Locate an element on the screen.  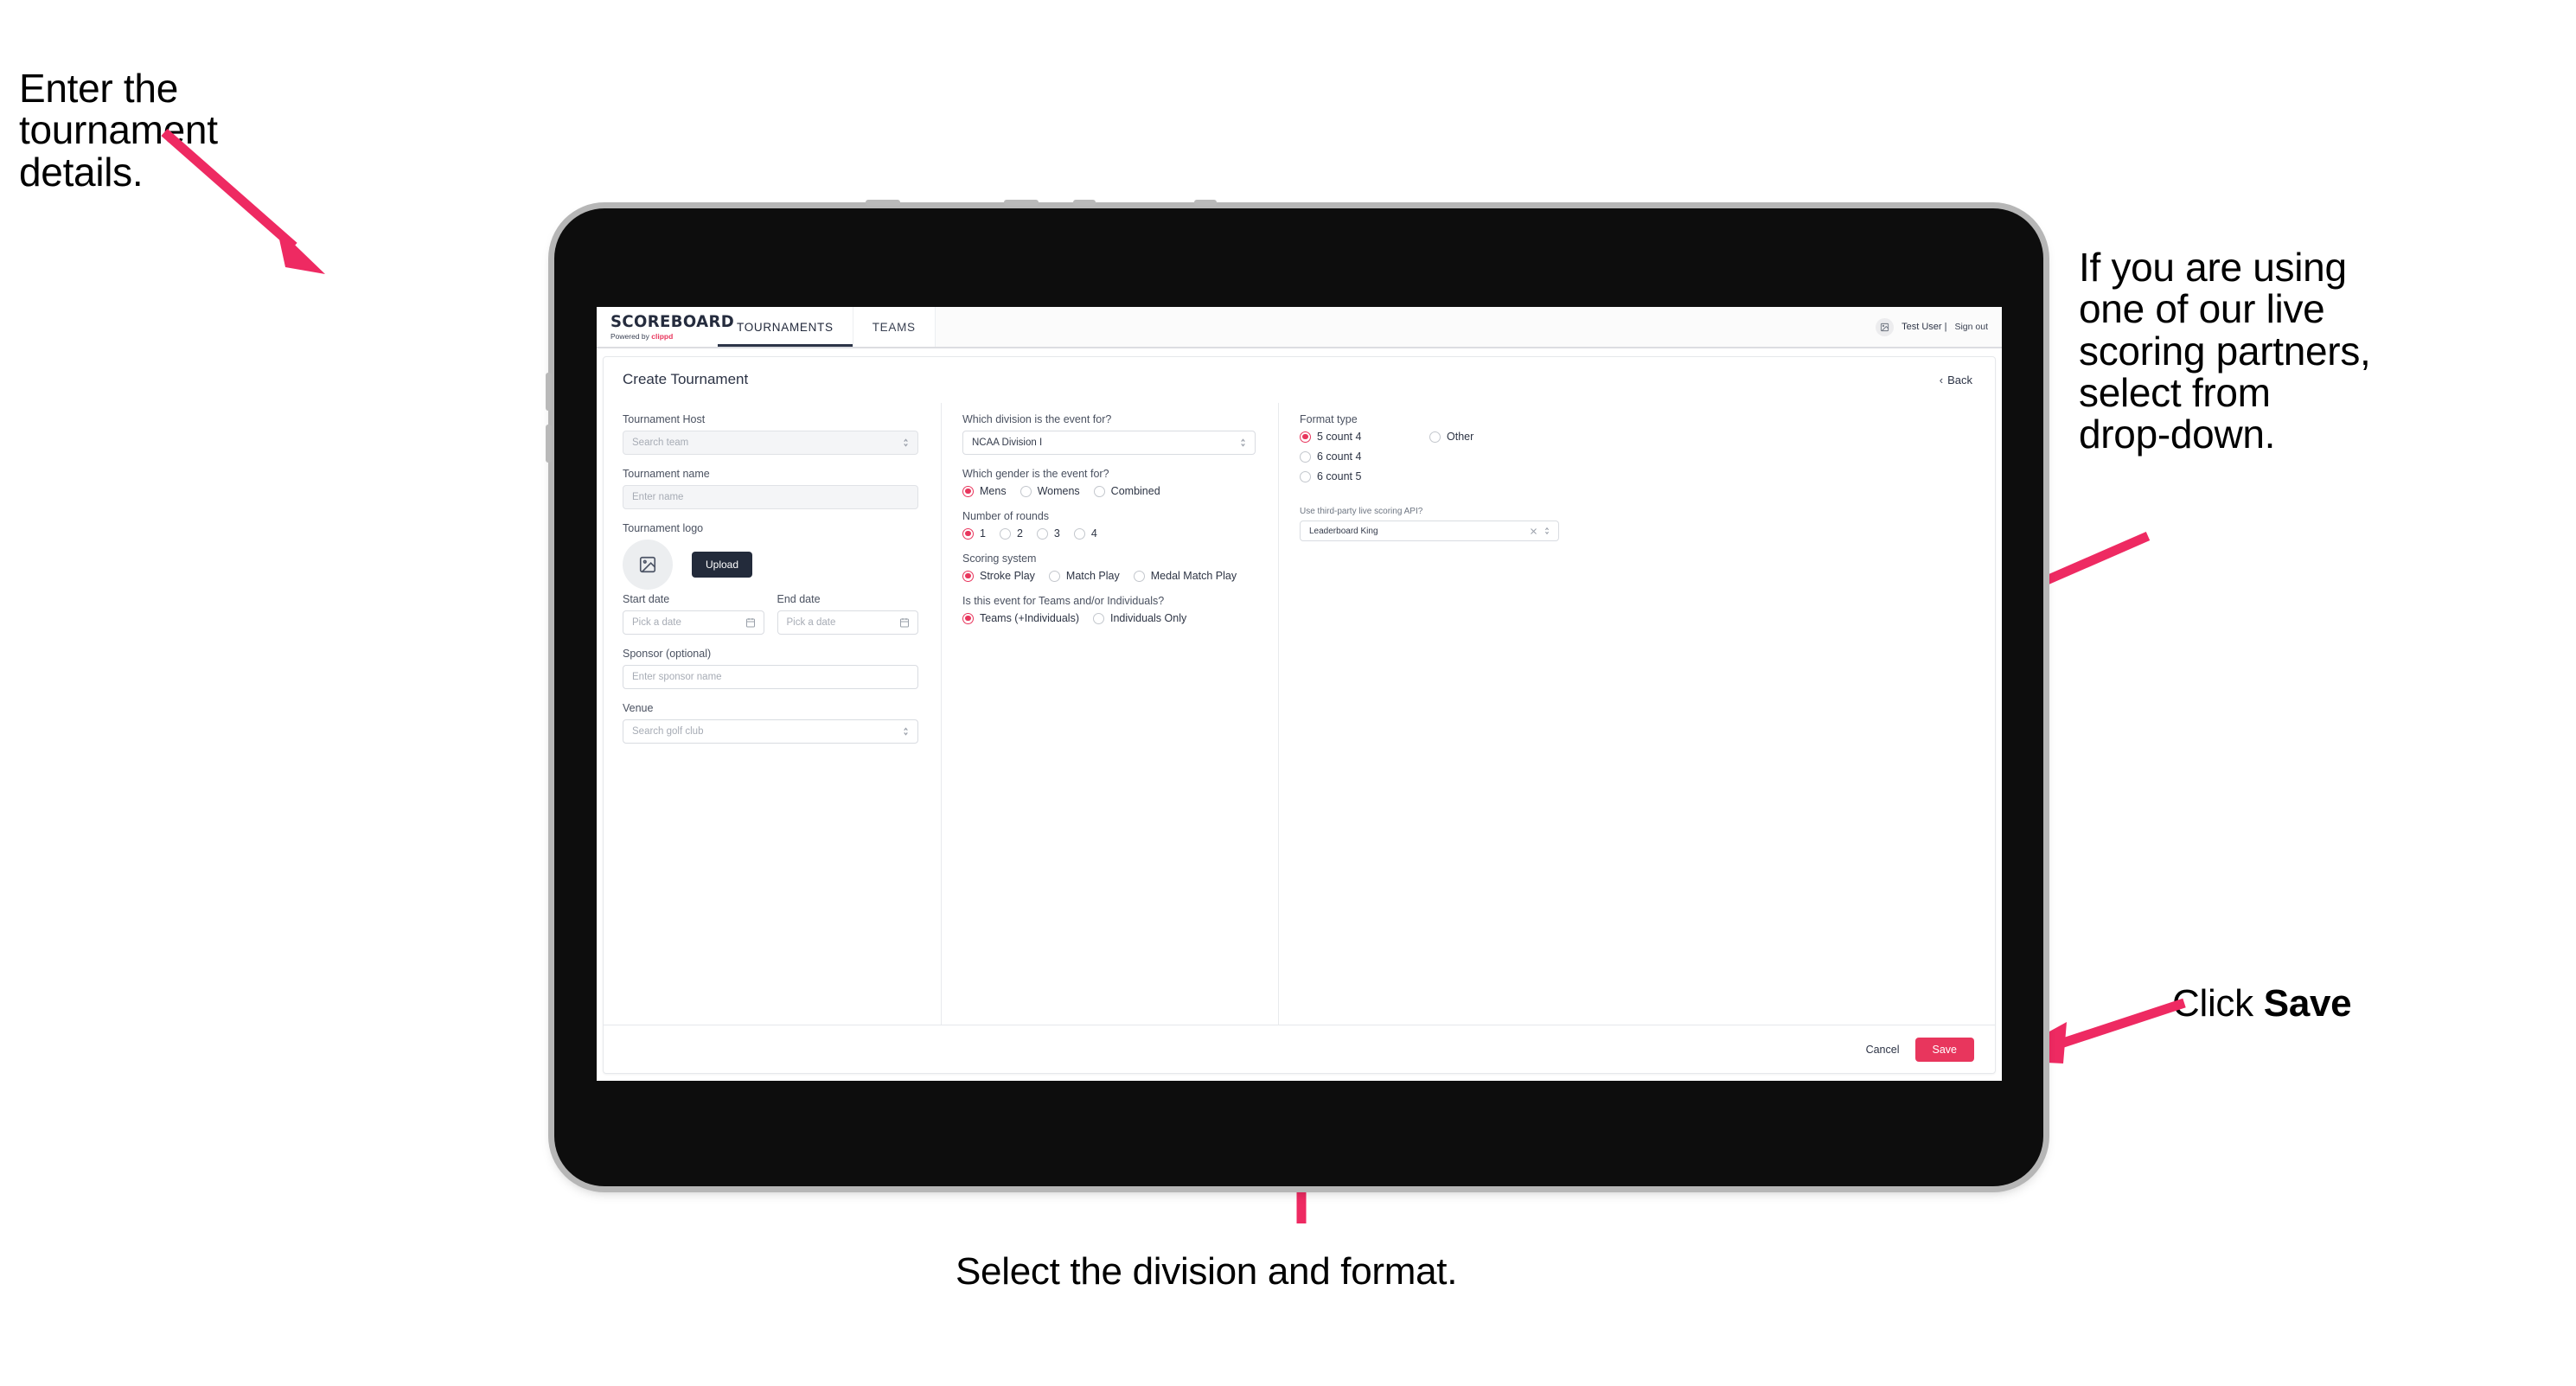
radio-format-6-count-5: 6 count 5 is located at coordinates (1365, 476).